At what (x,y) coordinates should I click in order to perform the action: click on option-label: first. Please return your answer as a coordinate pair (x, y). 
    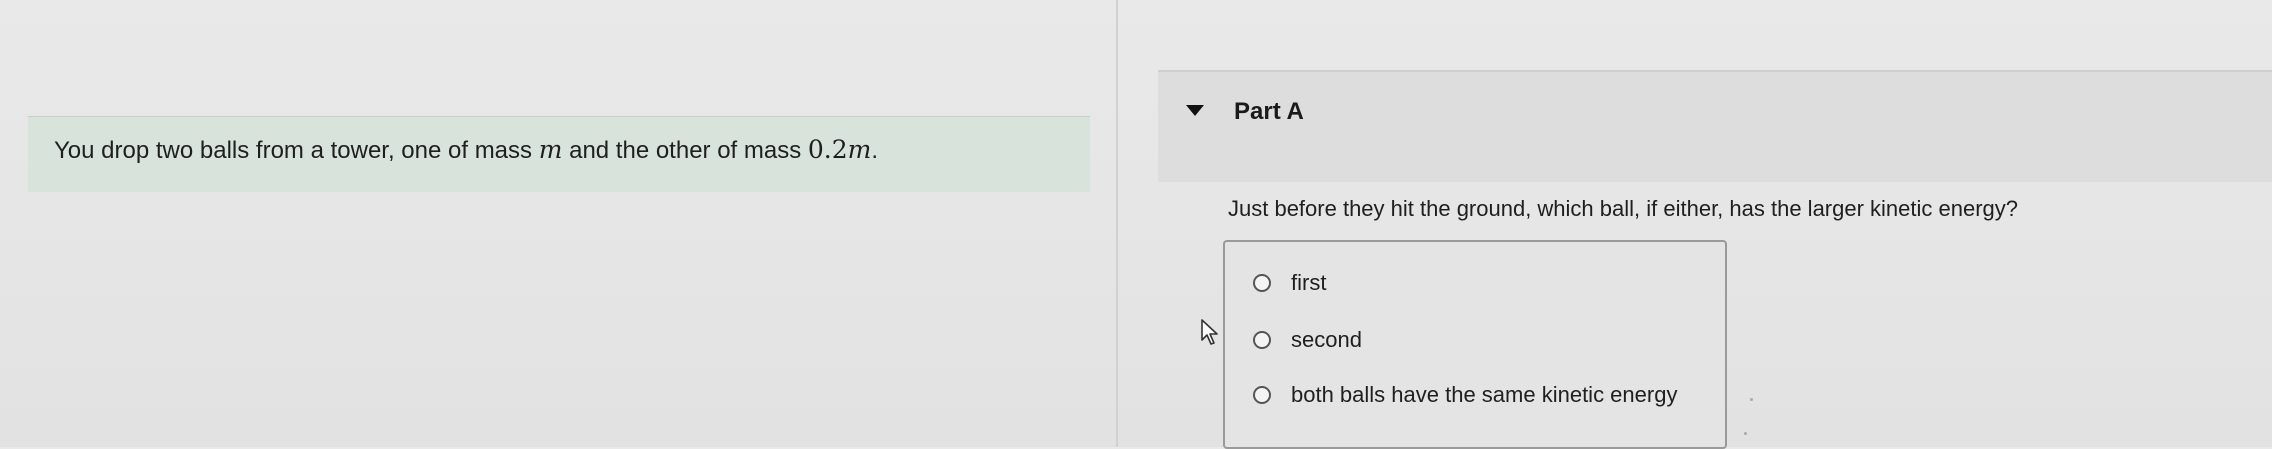
    Looking at the image, I should click on (1308, 283).